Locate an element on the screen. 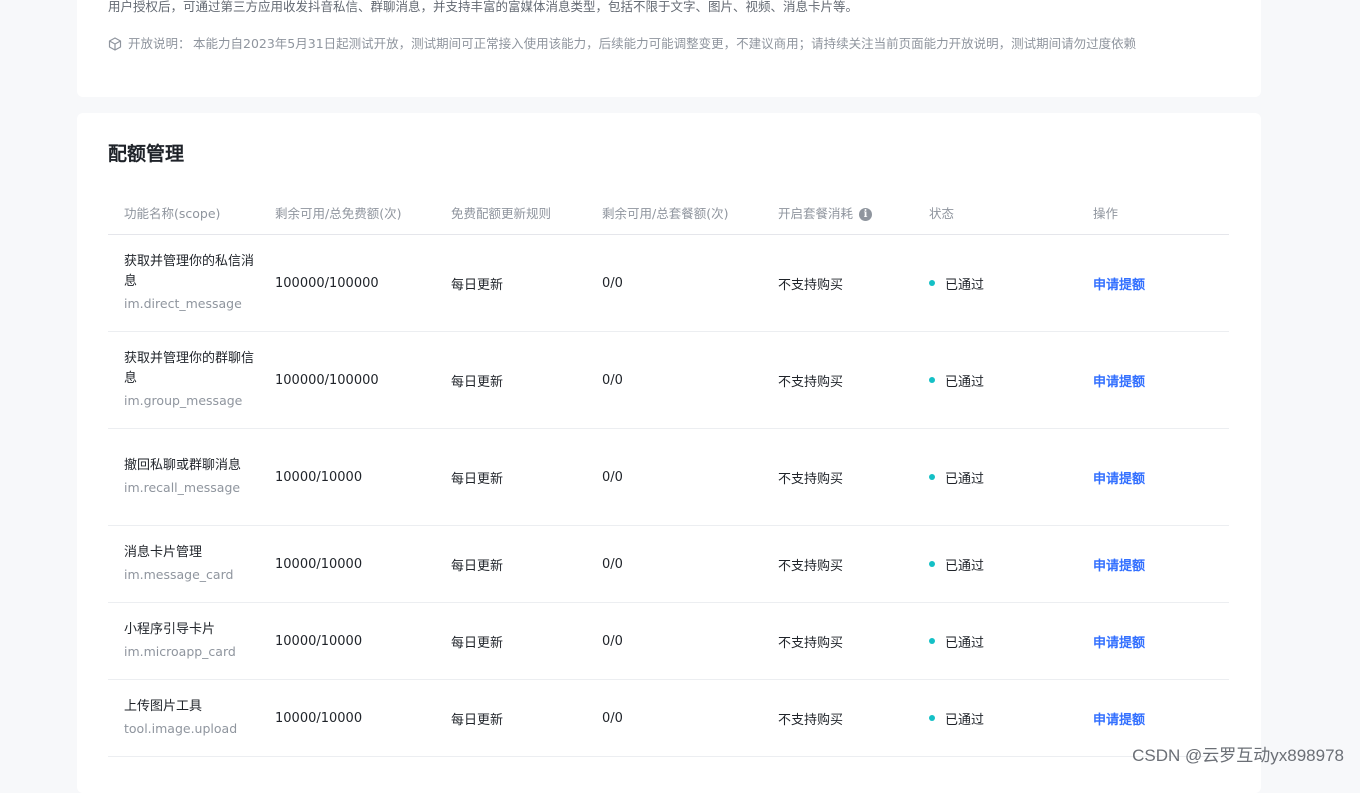 This screenshot has width=1360, height=793. column-header-package-consume-label: 开启套餐消耗 is located at coordinates (816, 213).